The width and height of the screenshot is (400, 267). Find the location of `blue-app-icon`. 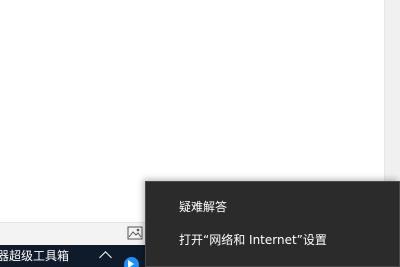

blue-app-icon is located at coordinates (131, 262).